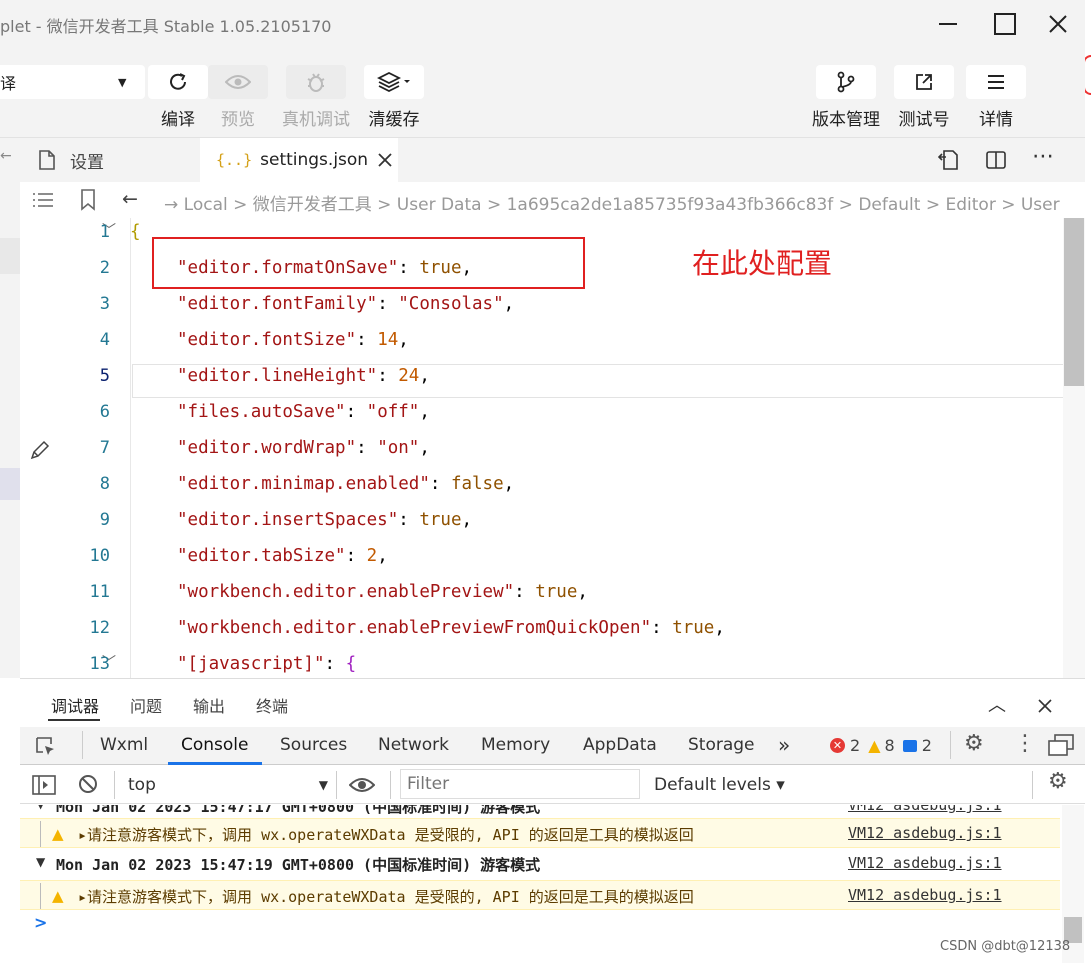 This screenshot has width=1091, height=963. I want to click on close-panel-icon, so click(1045, 706).